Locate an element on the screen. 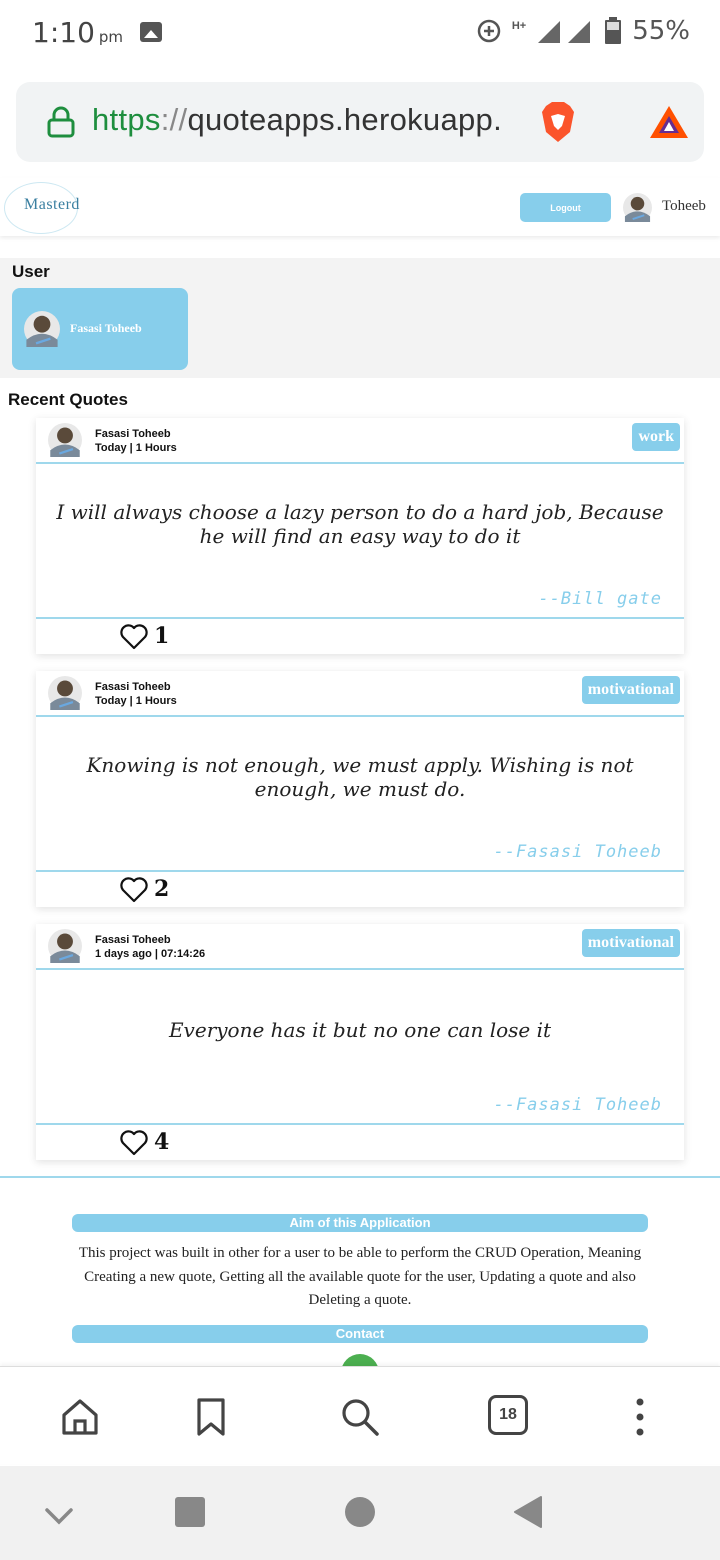  url-text: https://quoteapps.herokuapp. is located at coordinates (297, 120).